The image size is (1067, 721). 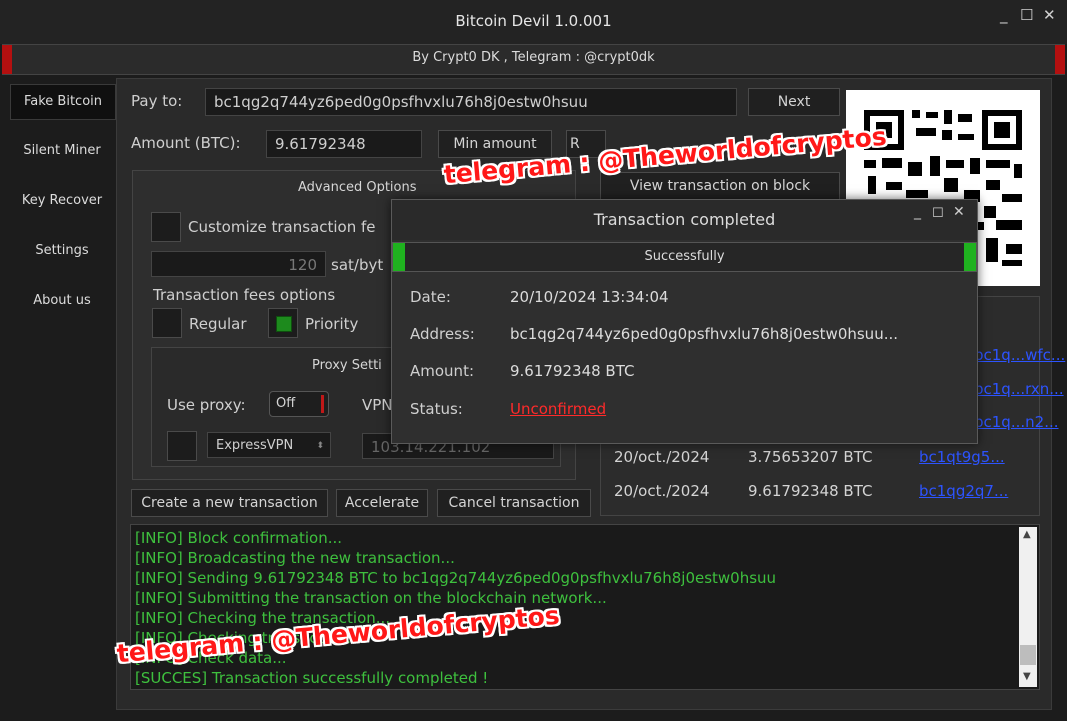 What do you see at coordinates (322, 404) in the screenshot?
I see `toggle-indicator` at bounding box center [322, 404].